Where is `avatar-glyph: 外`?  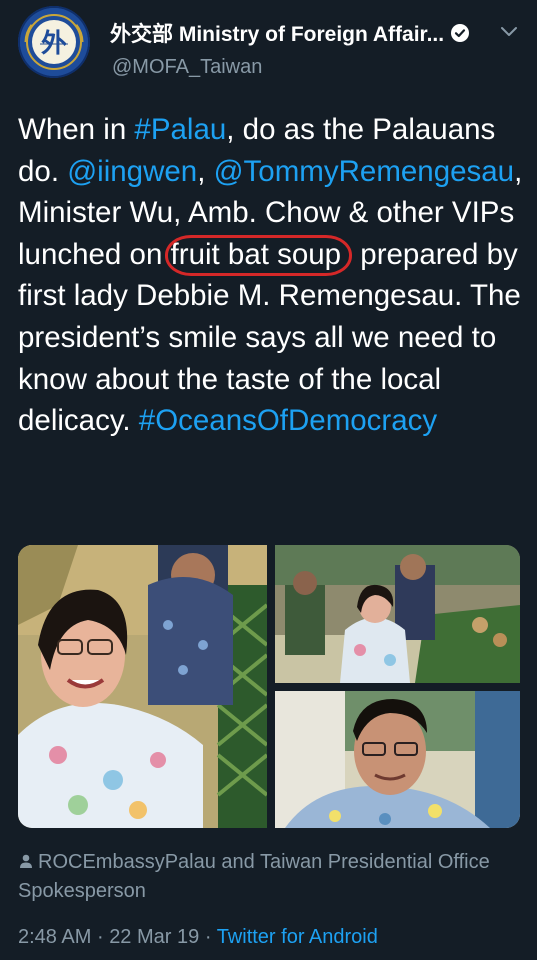
avatar-glyph: 外 is located at coordinates (54, 44).